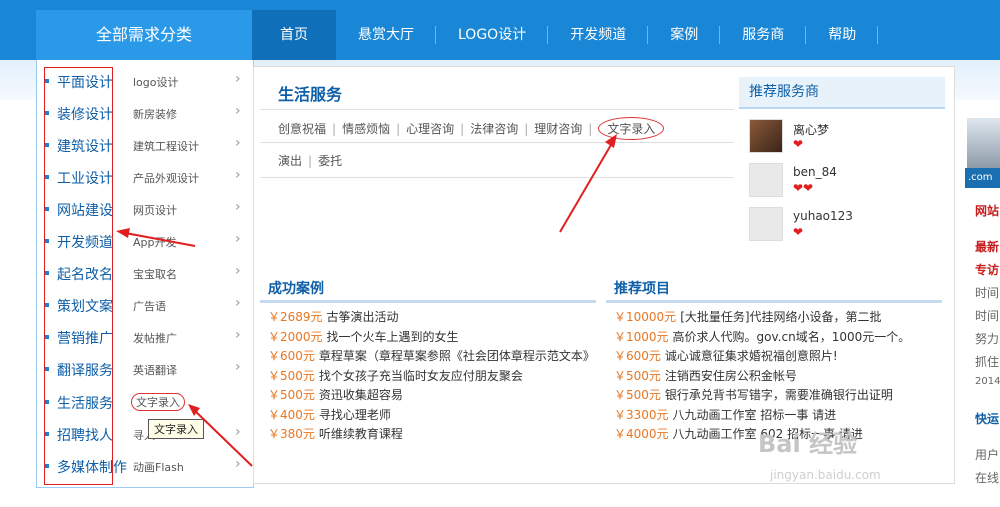 This screenshot has height=507, width=1000. Describe the element at coordinates (811, 129) in the screenshot. I see `provider-name: 离心梦` at that location.